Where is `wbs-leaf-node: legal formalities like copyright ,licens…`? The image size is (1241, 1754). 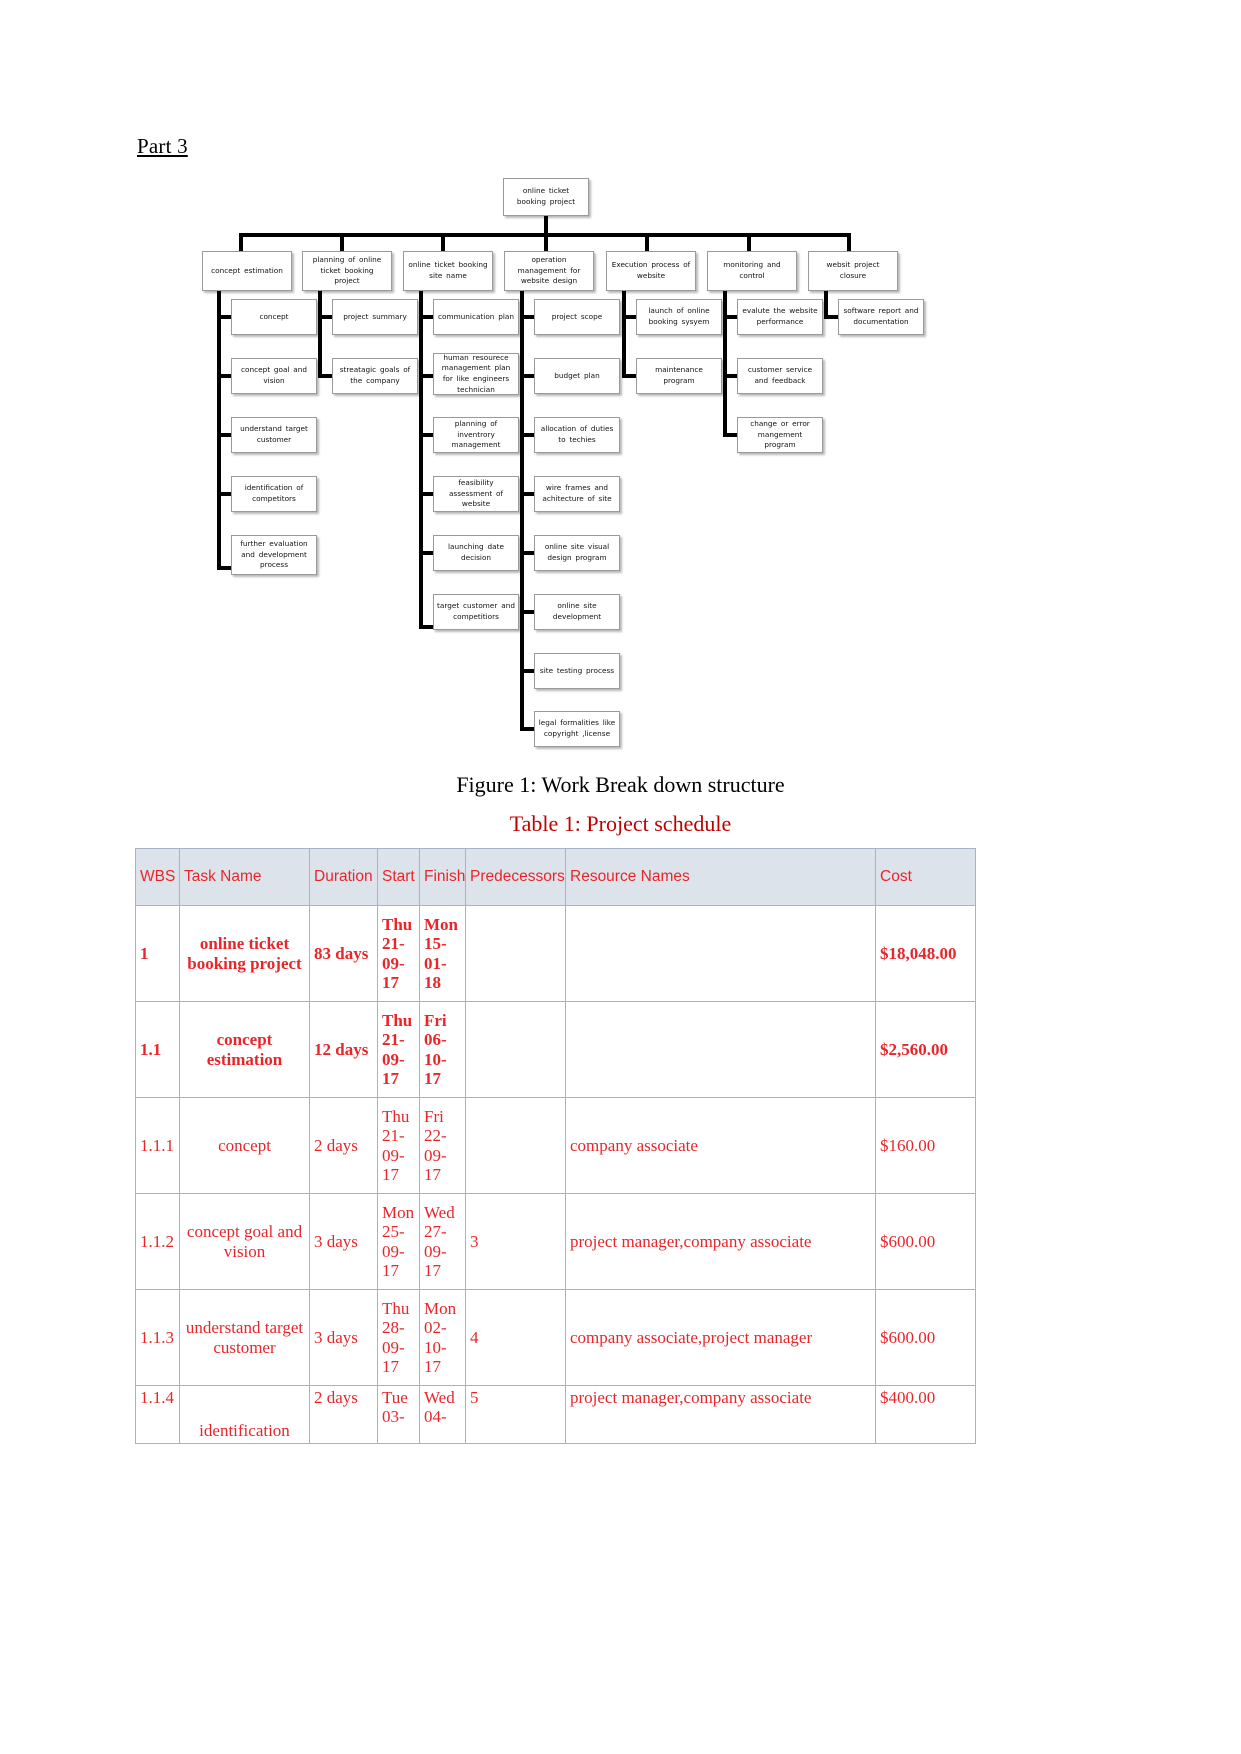 wbs-leaf-node: legal formalities like copyright ,licens… is located at coordinates (577, 729).